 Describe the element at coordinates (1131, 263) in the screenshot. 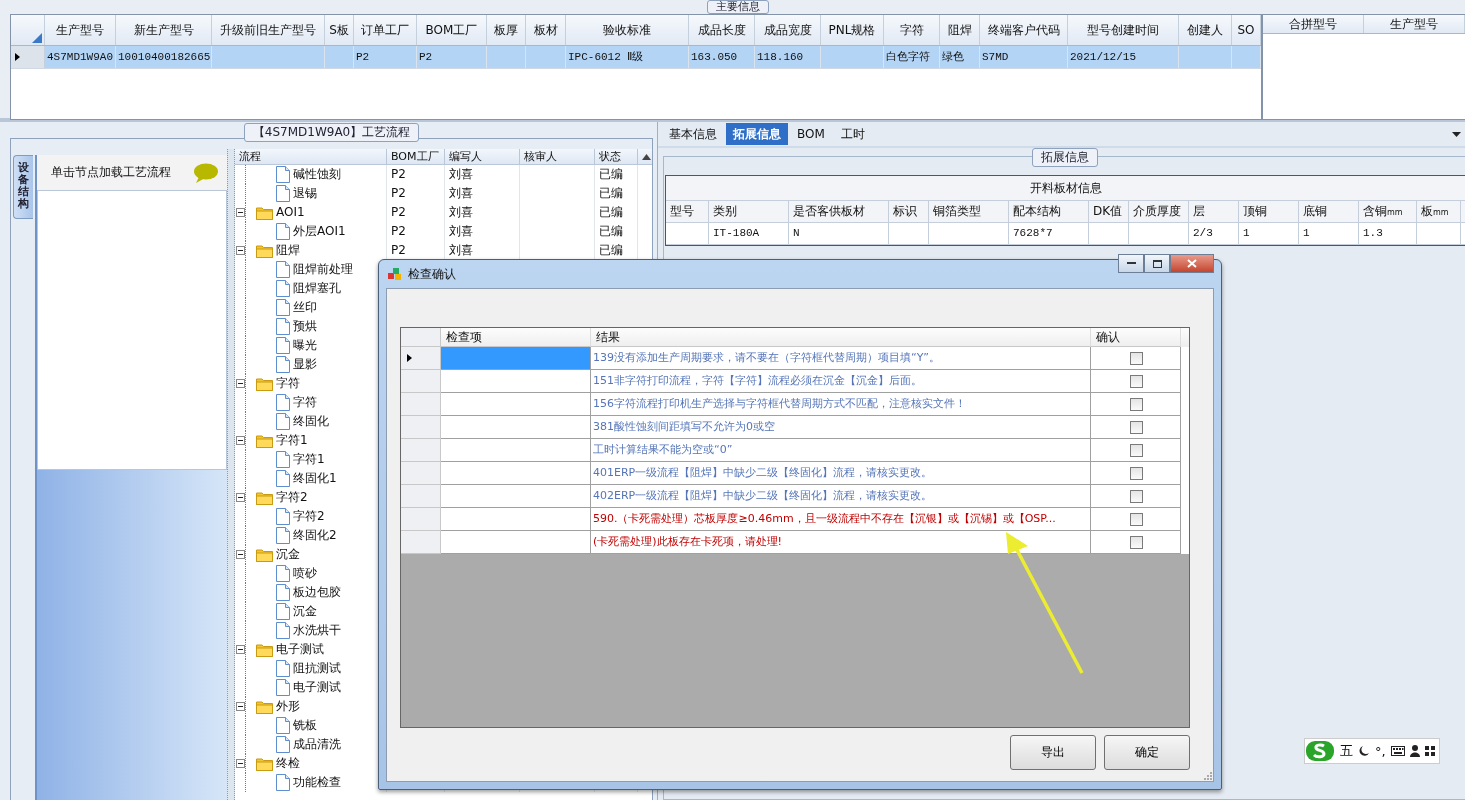

I see `minimize-button` at that location.